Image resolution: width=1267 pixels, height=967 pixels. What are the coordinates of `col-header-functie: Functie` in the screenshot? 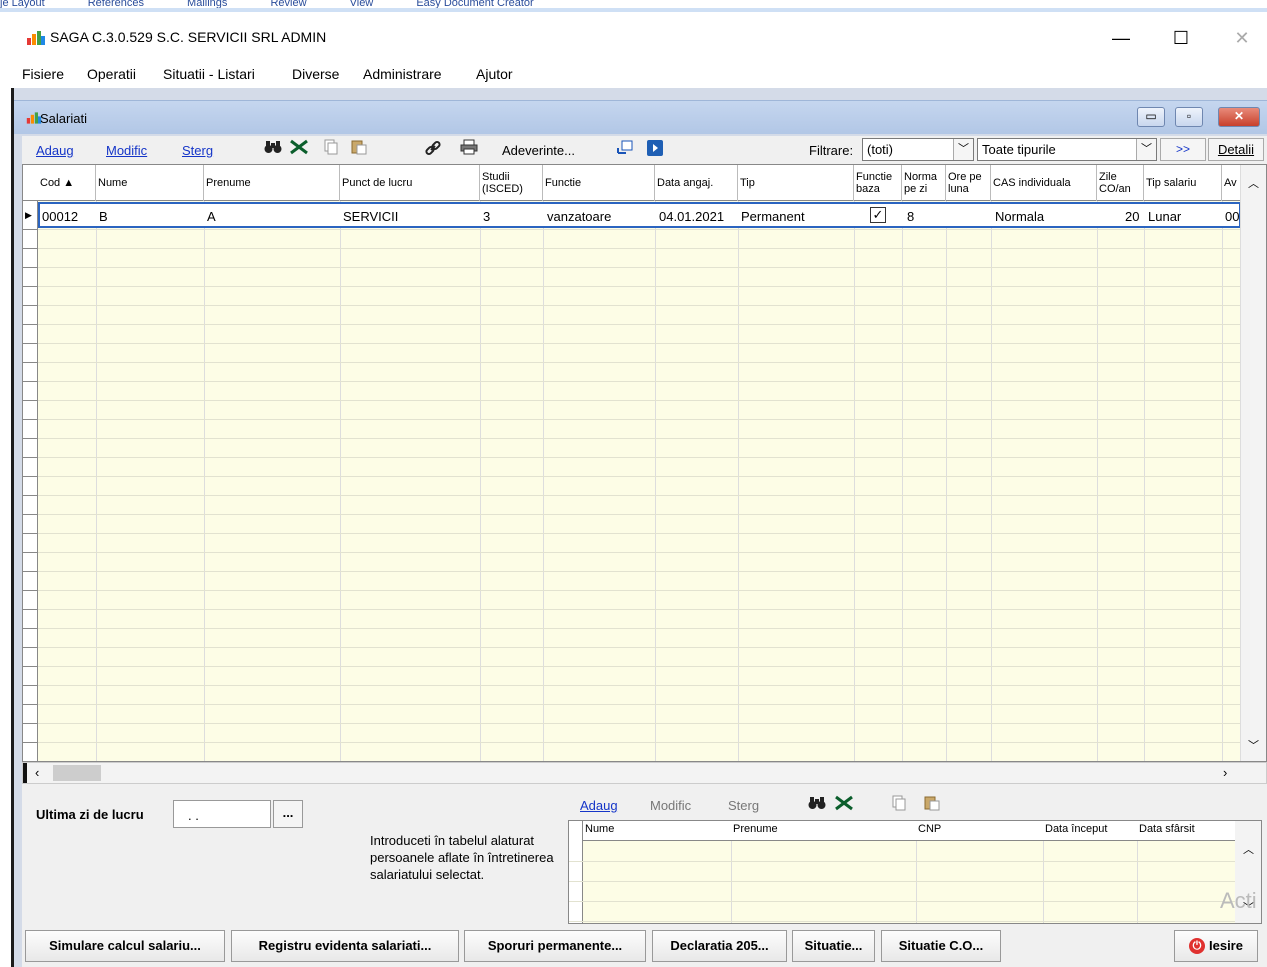 It's located at (599, 183).